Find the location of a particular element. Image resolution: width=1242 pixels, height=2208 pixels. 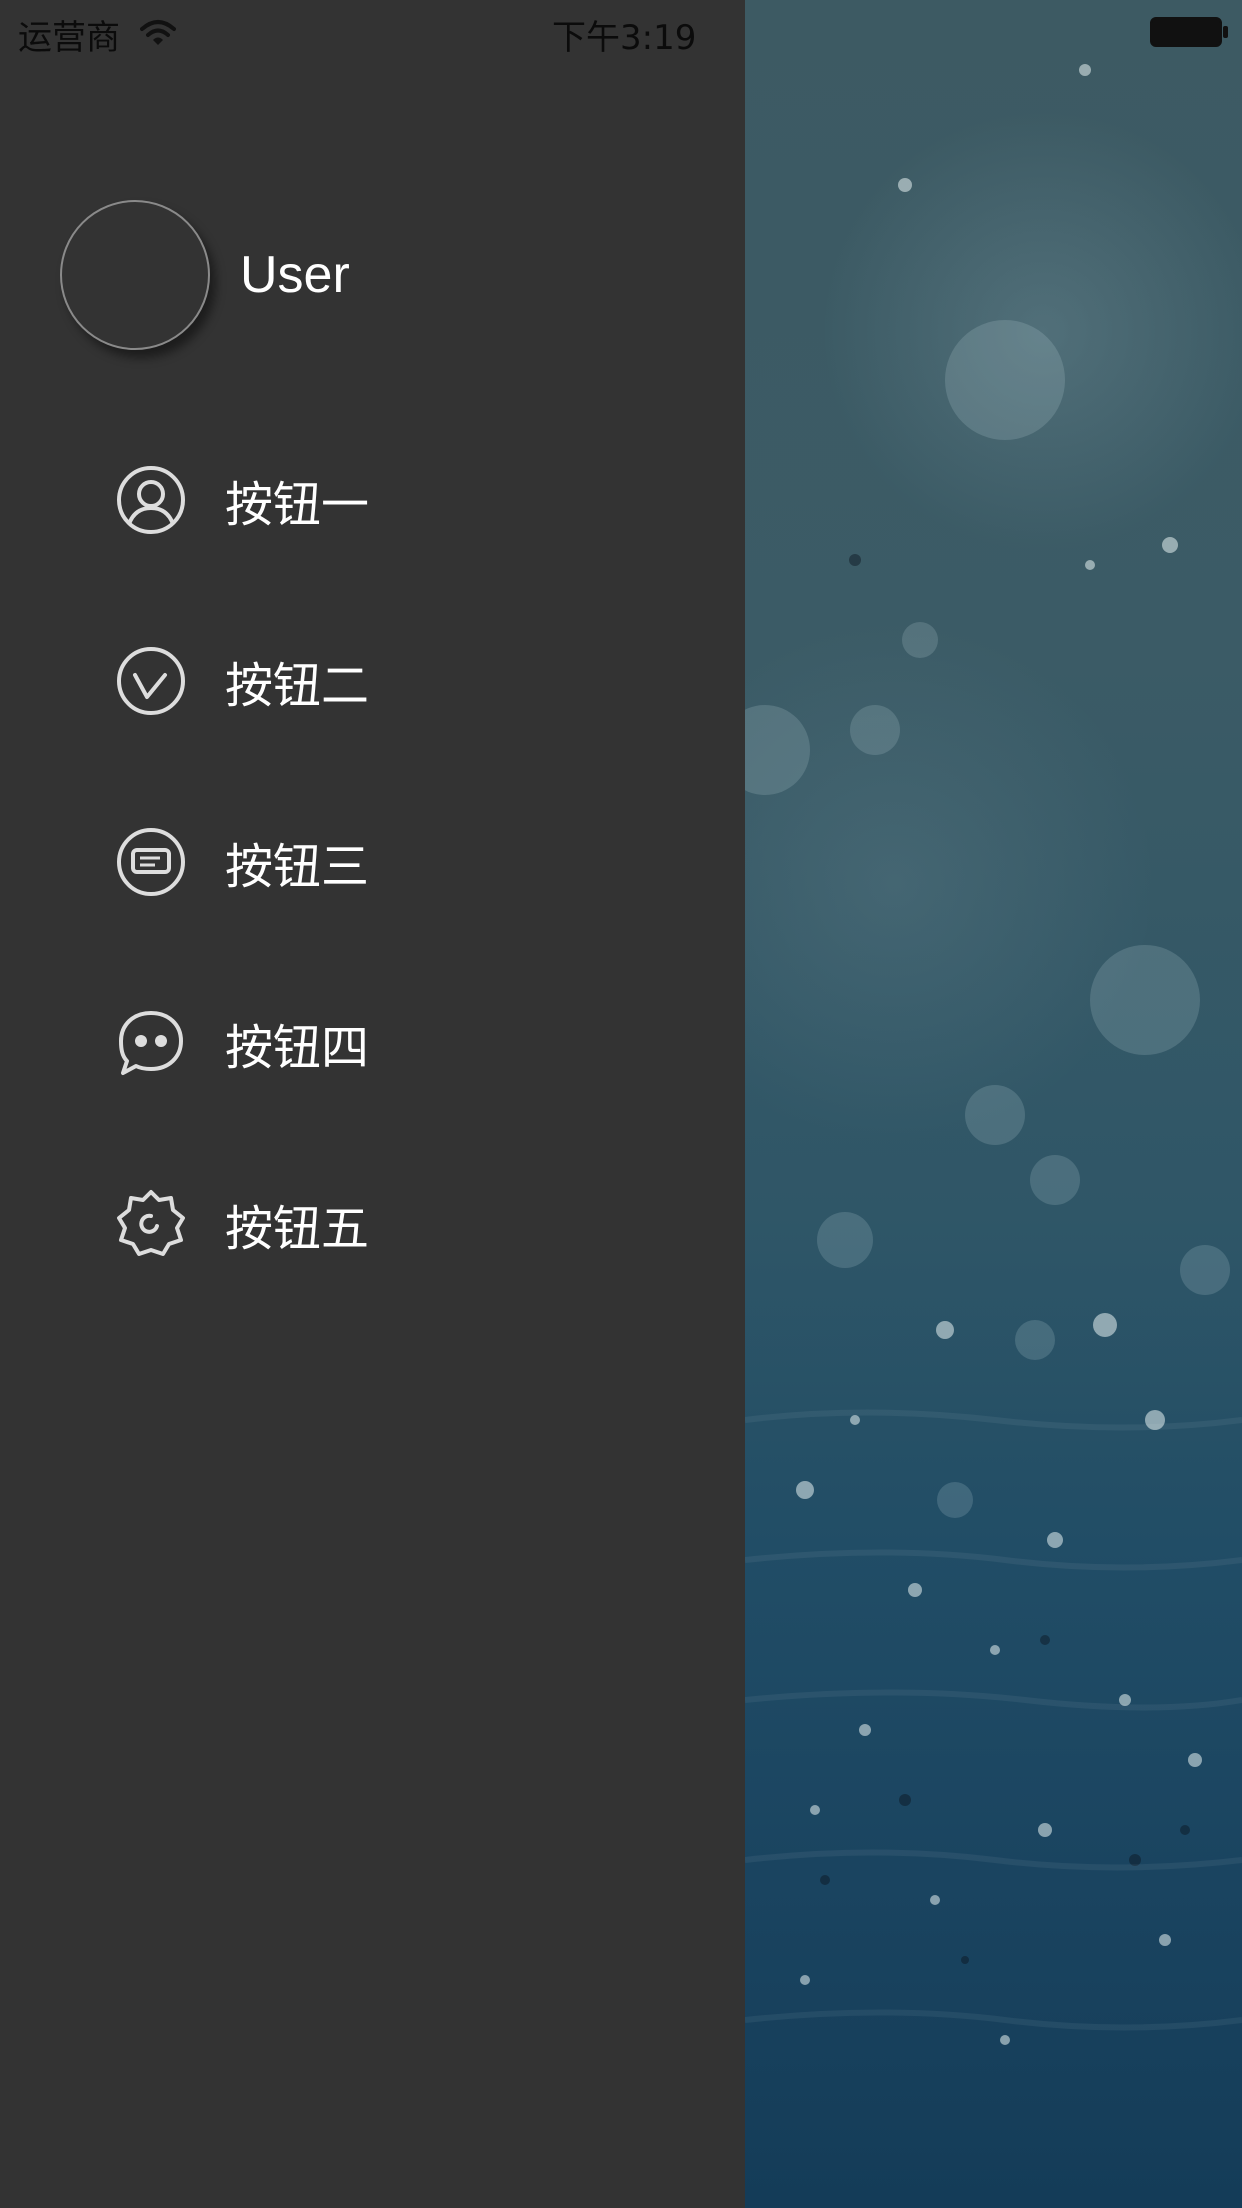

menu-item-2: 按钮二 is located at coordinates (395, 681).